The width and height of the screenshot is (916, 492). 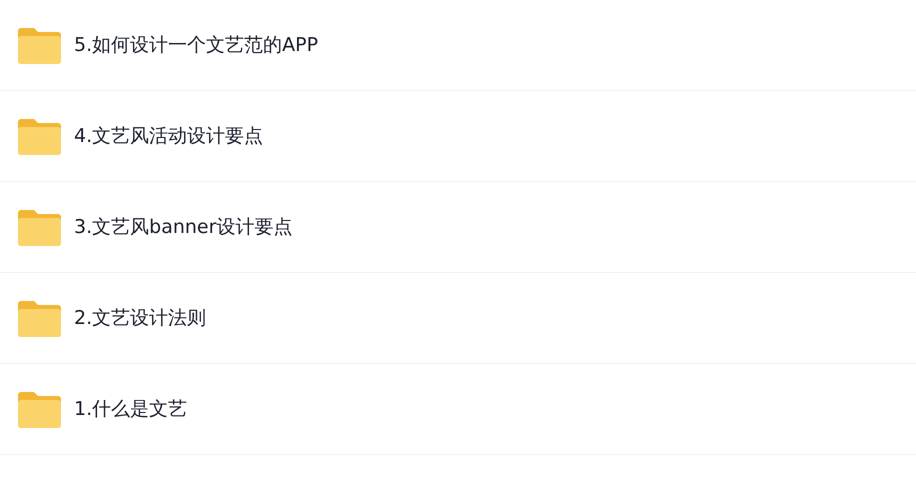 What do you see at coordinates (169, 136) in the screenshot?
I see `folder-name: 4.文艺风活动设计要点` at bounding box center [169, 136].